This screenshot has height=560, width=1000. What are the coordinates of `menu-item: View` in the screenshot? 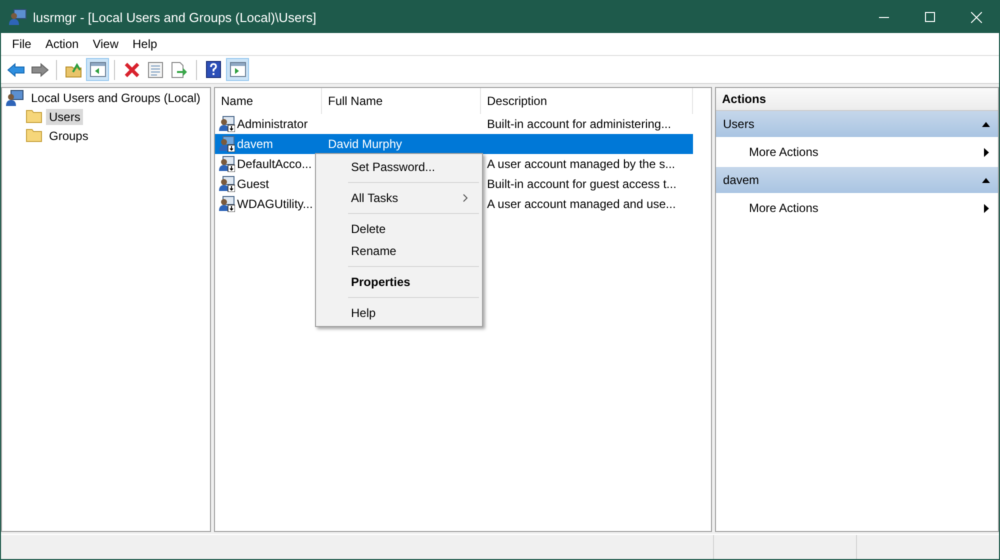 It's located at (106, 44).